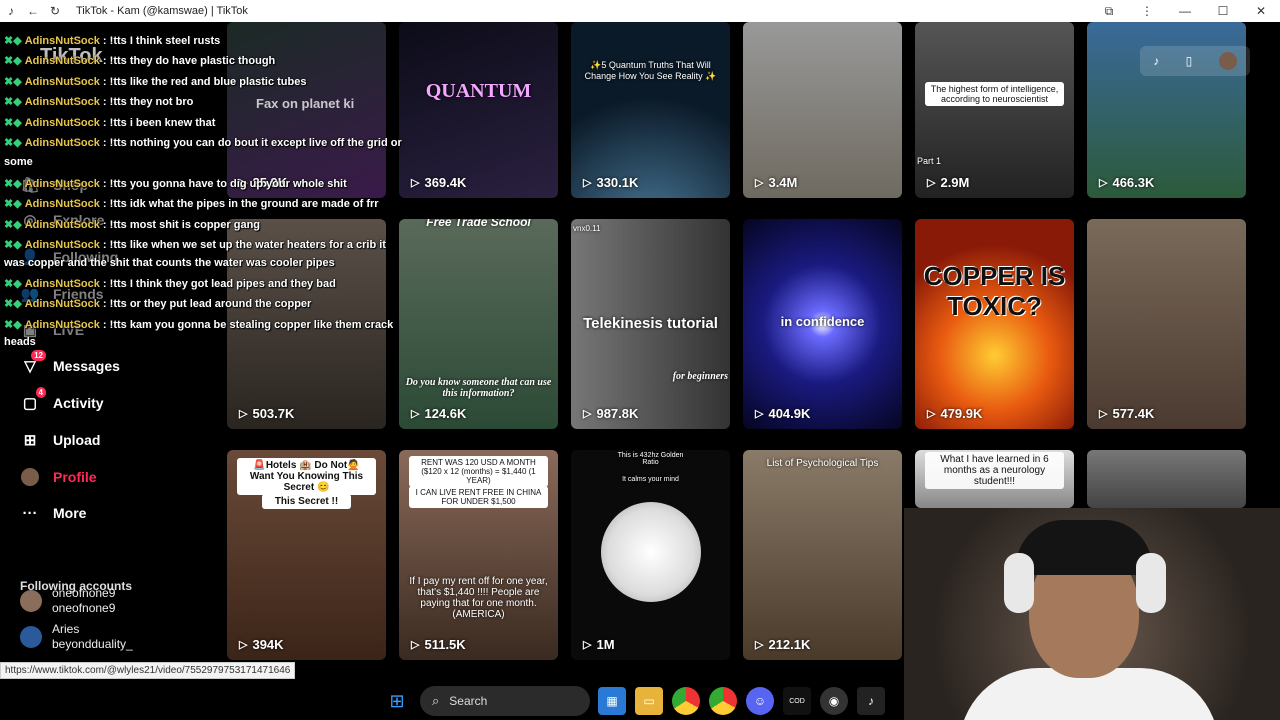 The height and width of the screenshot is (720, 1280). What do you see at coordinates (1185, 11) in the screenshot?
I see `minimize-button: —` at bounding box center [1185, 11].